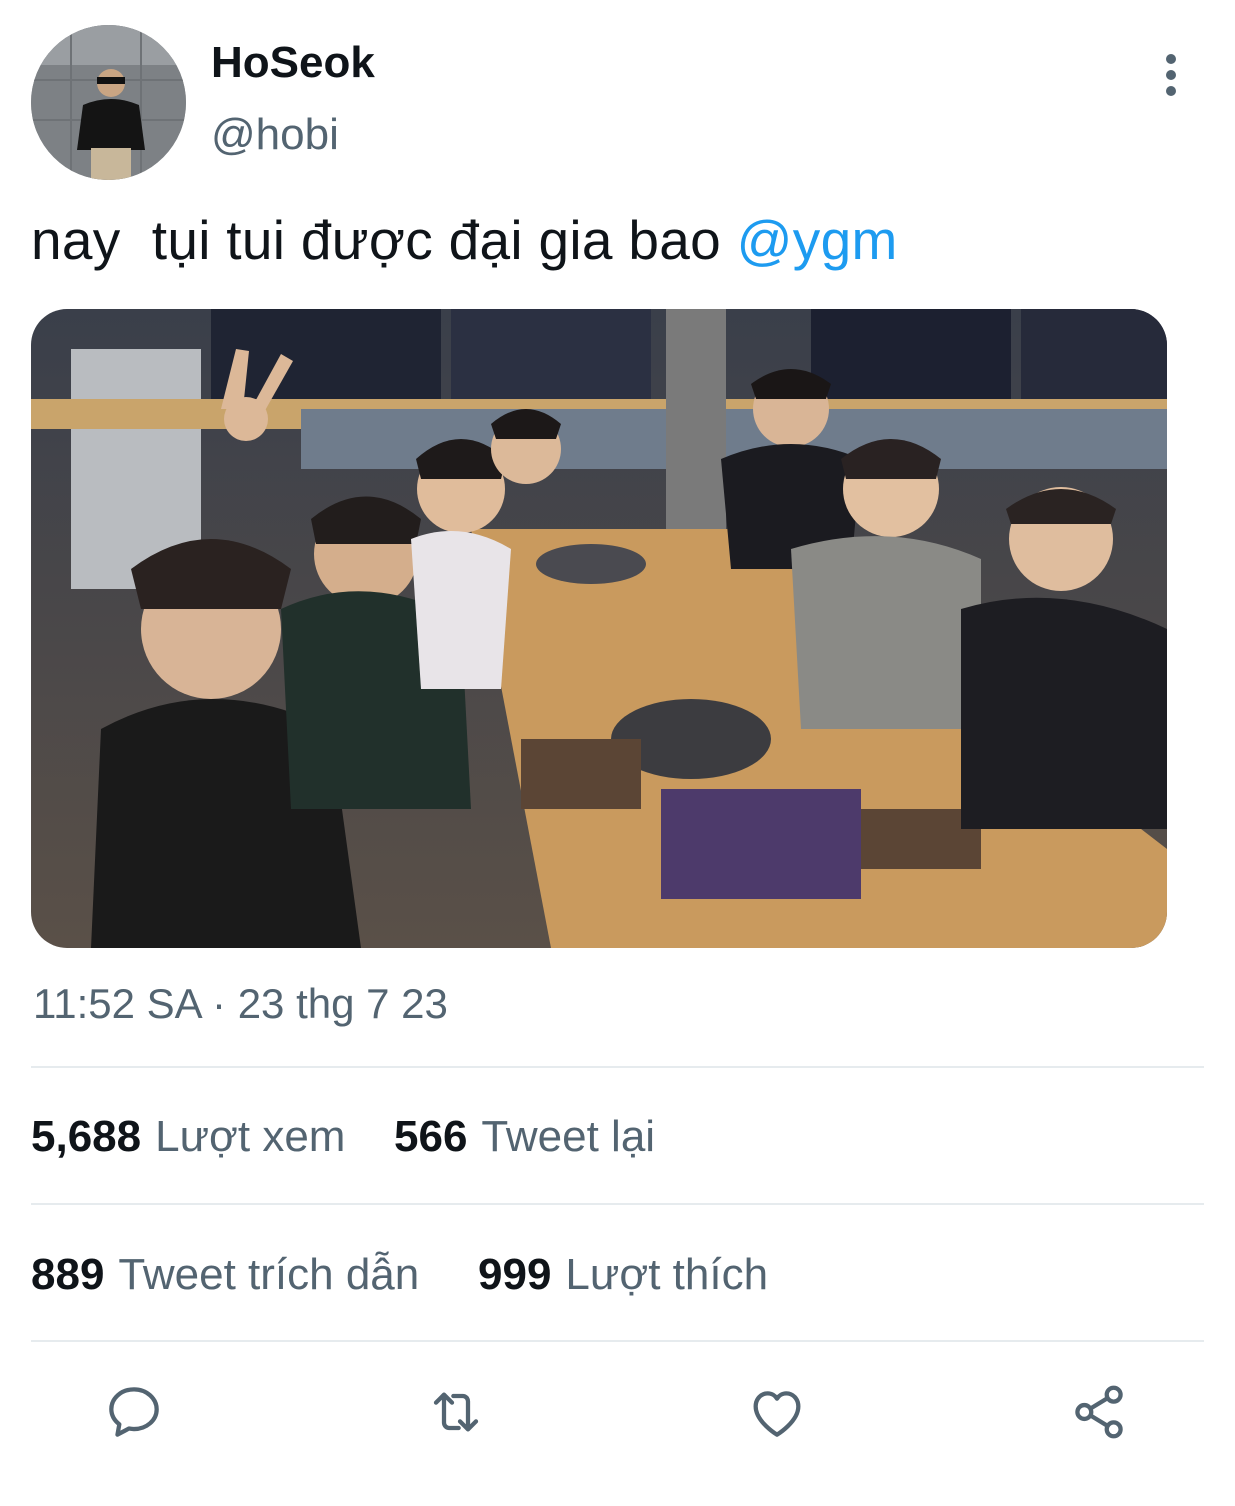  Describe the element at coordinates (568, 1136) in the screenshot. I see `retweets-label: Tweet lại` at that location.